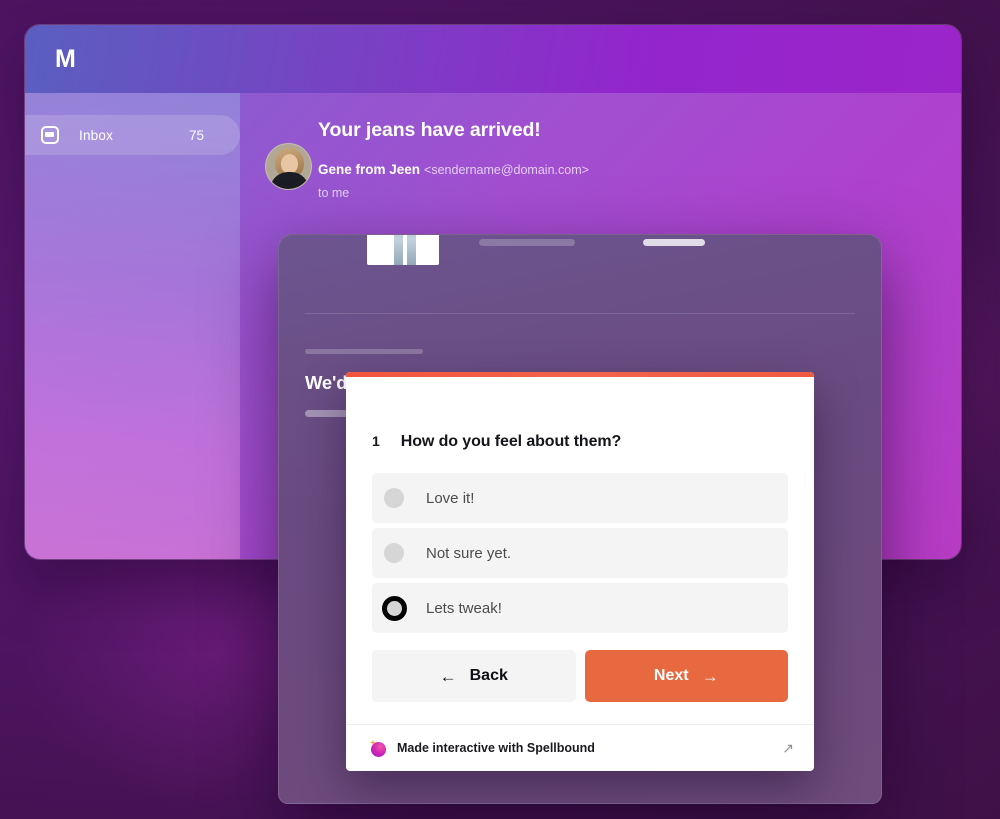 The image size is (1000, 819). What do you see at coordinates (376, 441) in the screenshot?
I see `question-number: 1` at bounding box center [376, 441].